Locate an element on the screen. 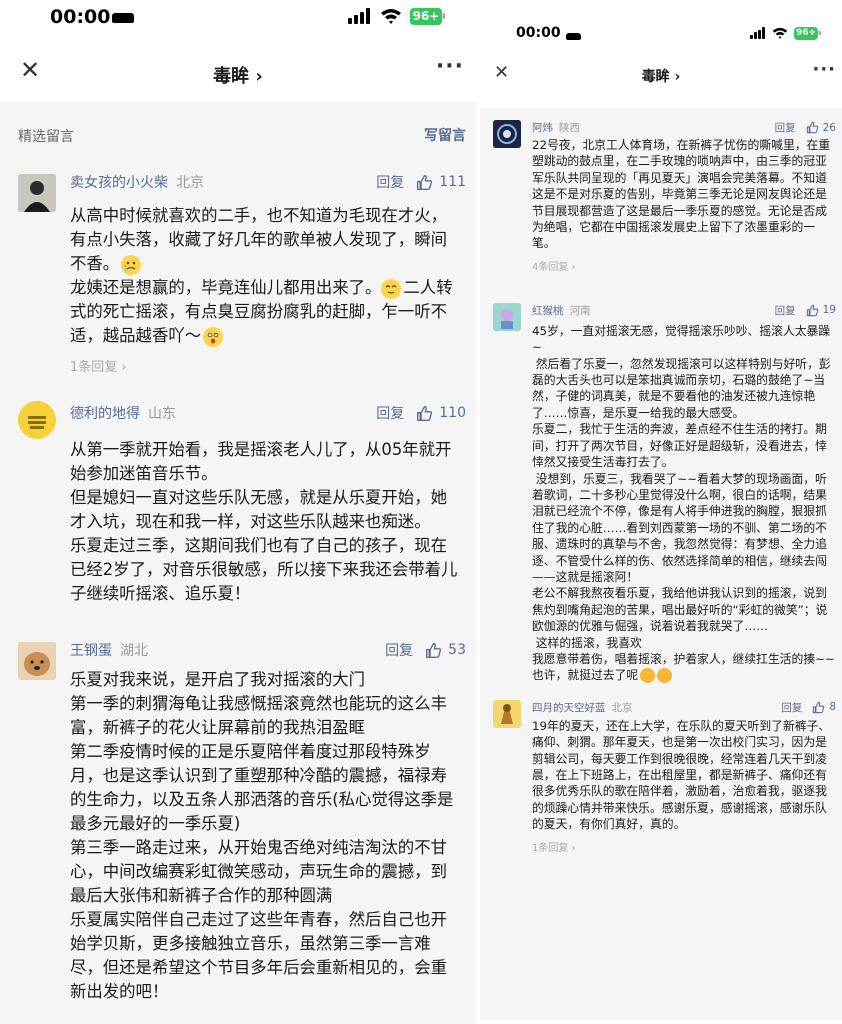 The image size is (842, 1024). selected-comments-label: 精选留言 is located at coordinates (46, 137).